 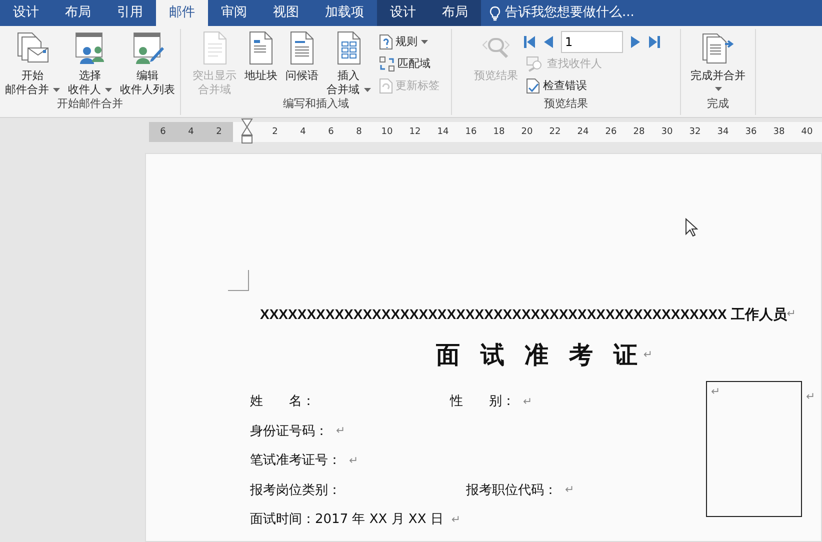 What do you see at coordinates (566, 104) in the screenshot?
I see `group-label: 预览结果` at bounding box center [566, 104].